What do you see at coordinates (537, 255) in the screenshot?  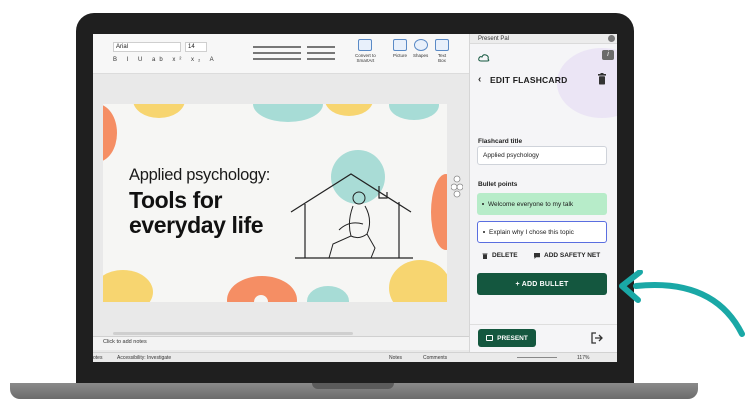 I see `comment-icon` at bounding box center [537, 255].